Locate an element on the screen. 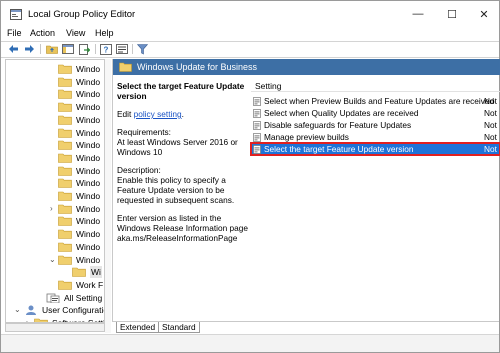 This screenshot has width=500, height=353. tree-horizontal-scrollbar is located at coordinates (55, 327).